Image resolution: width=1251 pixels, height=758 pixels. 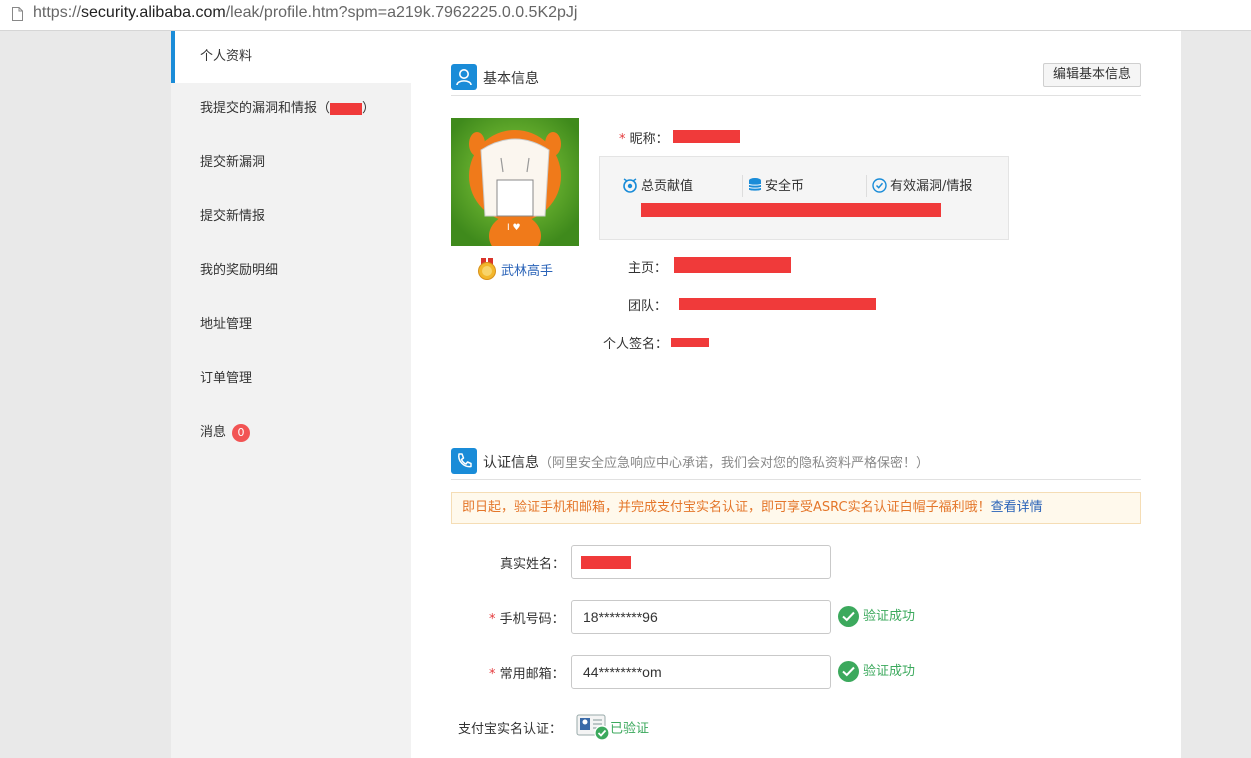 I want to click on nickname-redaction, so click(x=706, y=136).